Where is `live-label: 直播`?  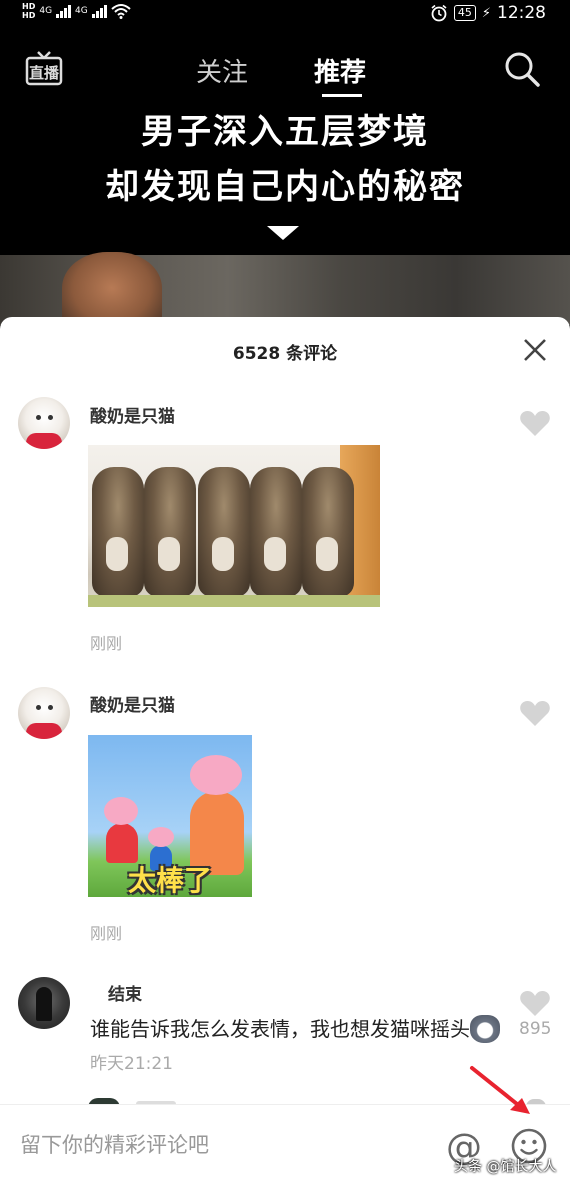 live-label: 直播 is located at coordinates (44, 73).